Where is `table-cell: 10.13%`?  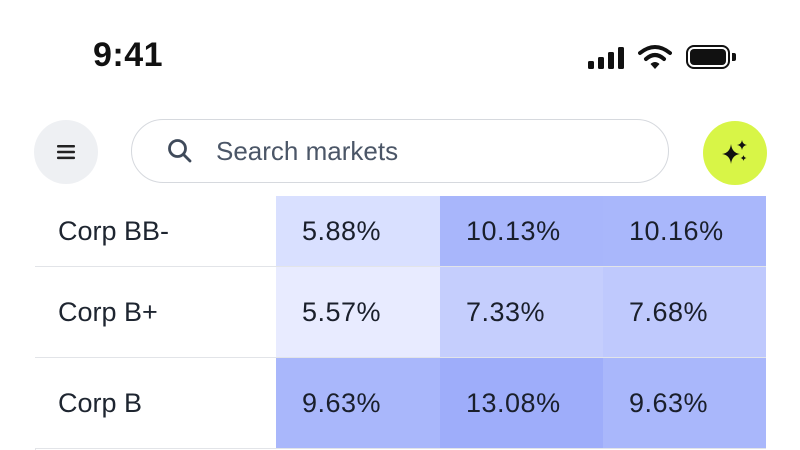
table-cell: 10.13% is located at coordinates (521, 231).